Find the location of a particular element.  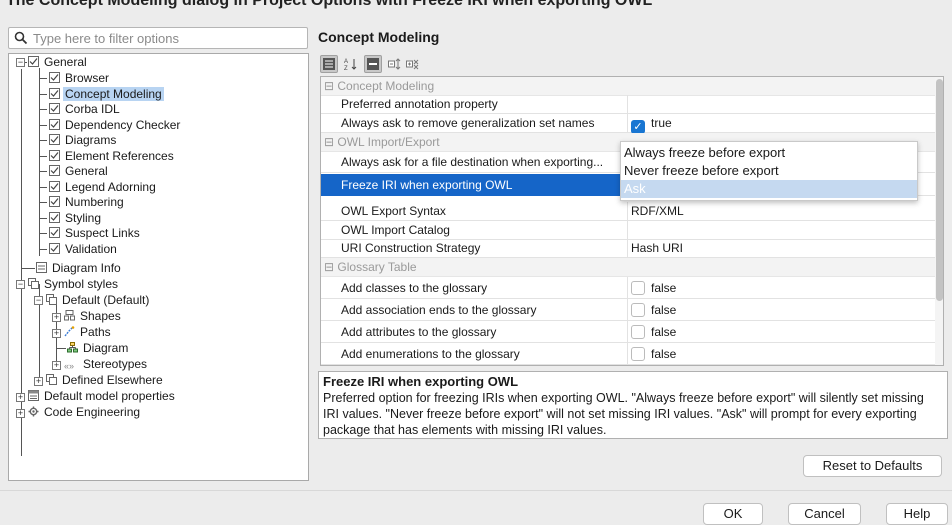

sort-az-icon: AZ is located at coordinates (350, 65).